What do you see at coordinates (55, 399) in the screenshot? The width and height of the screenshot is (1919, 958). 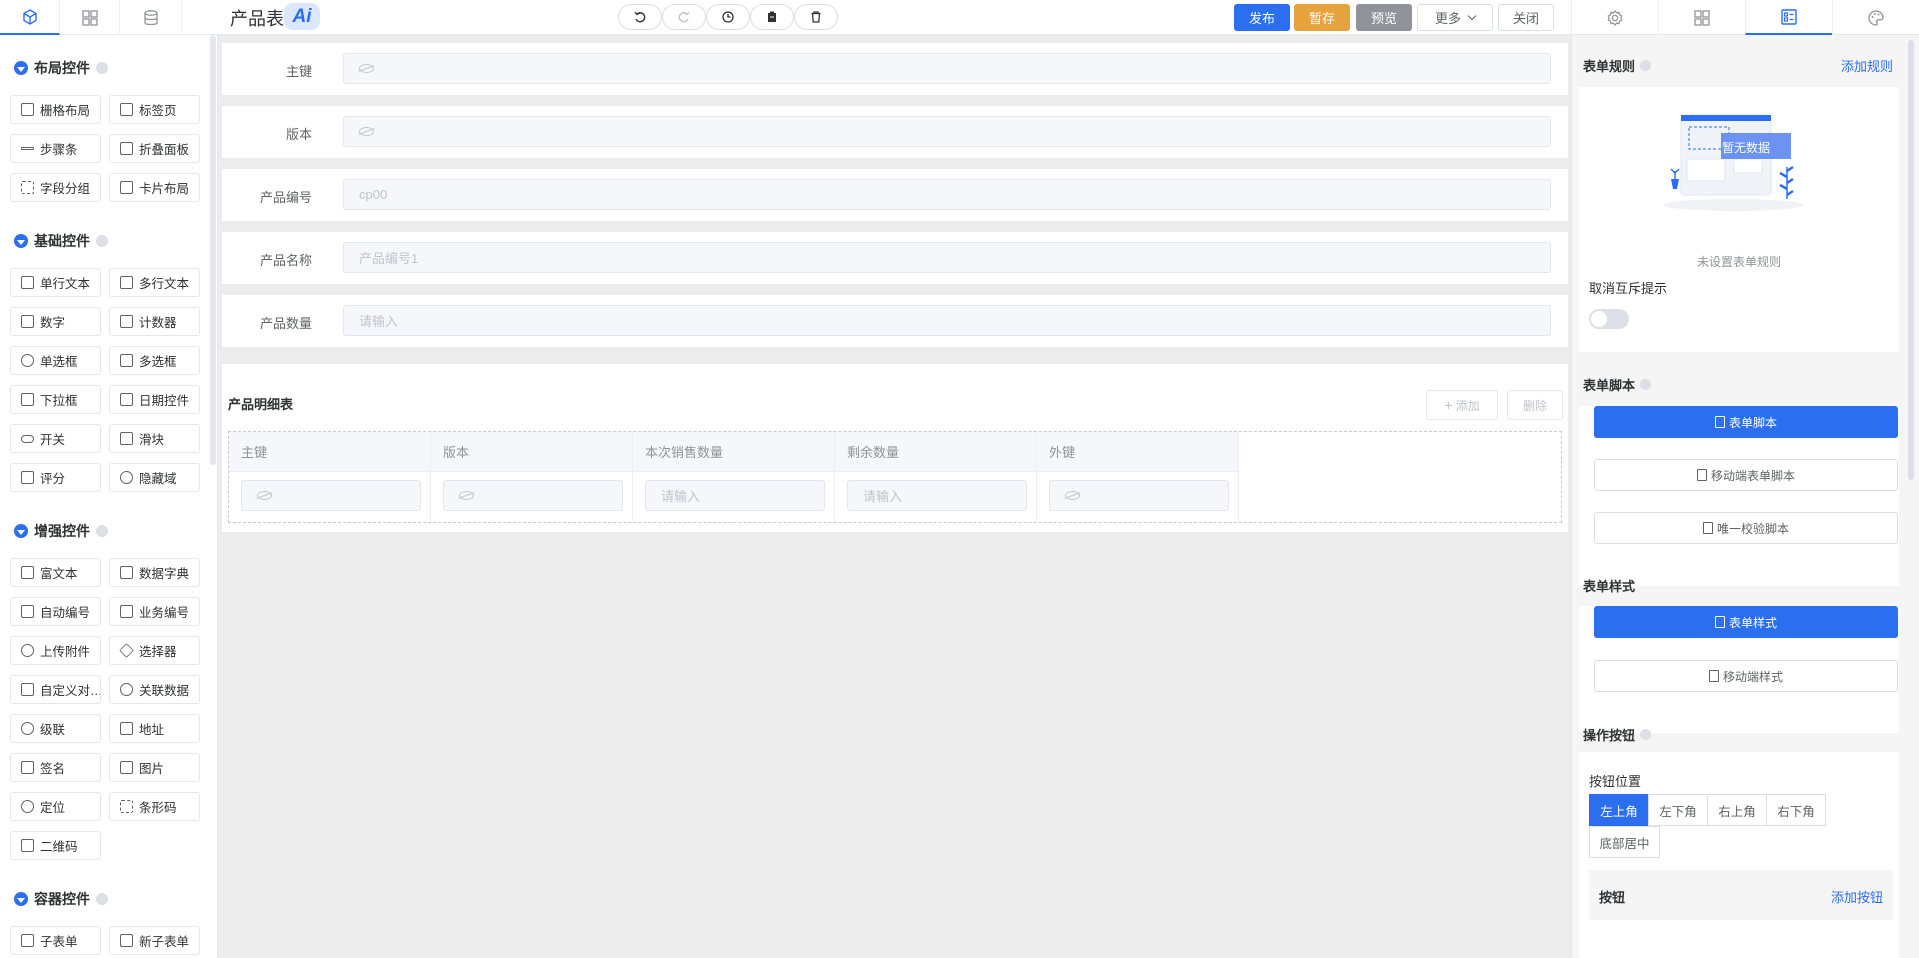 I see `component-select: 下拉框` at bounding box center [55, 399].